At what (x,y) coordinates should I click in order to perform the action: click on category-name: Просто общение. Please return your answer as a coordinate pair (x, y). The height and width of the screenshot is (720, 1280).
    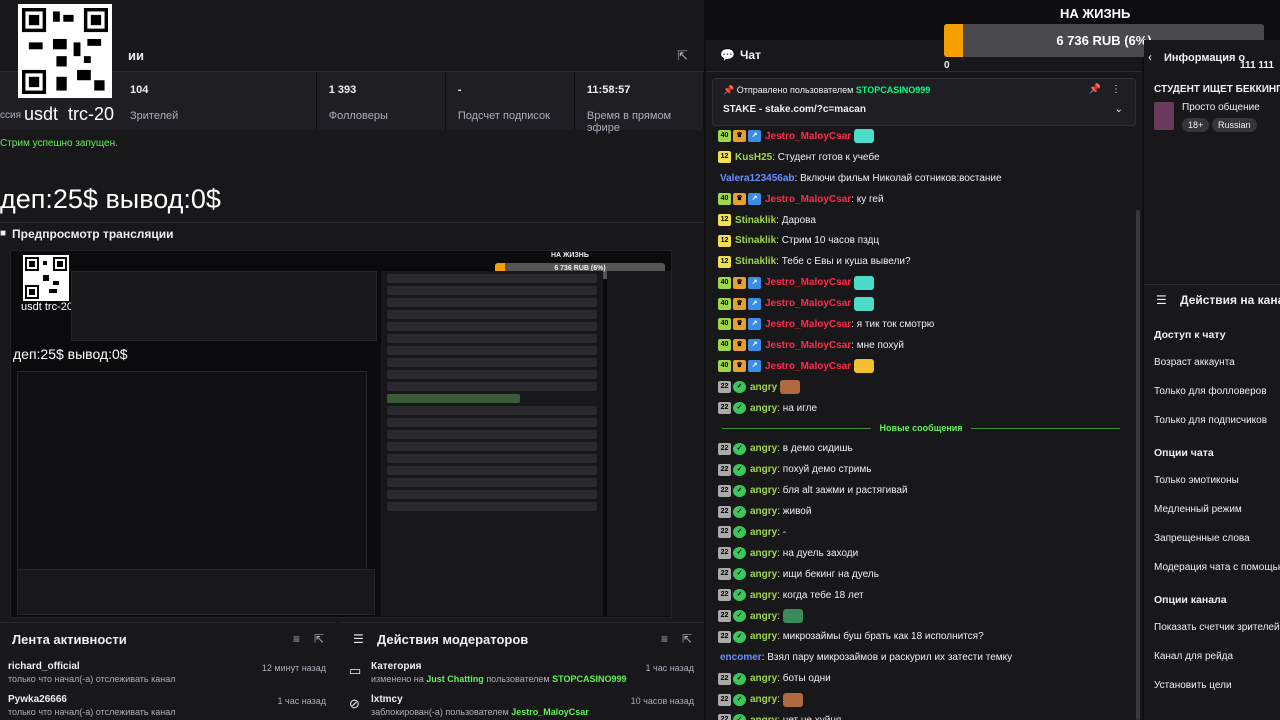
    Looking at the image, I should click on (1221, 107).